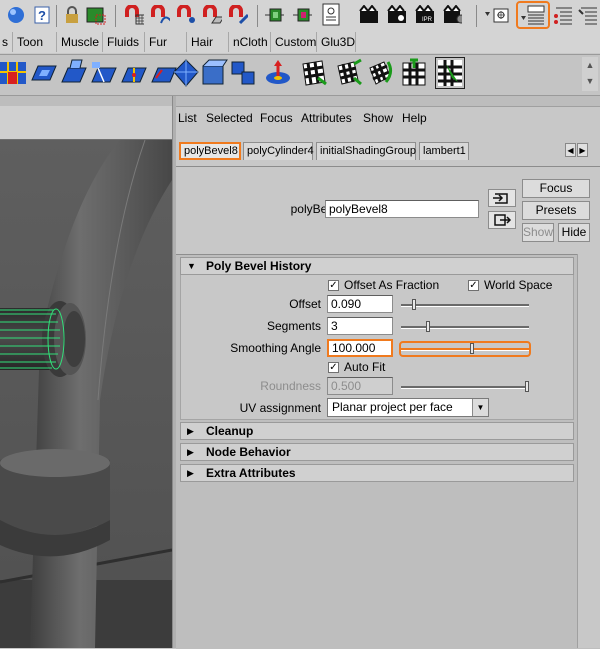  What do you see at coordinates (365, 367) in the screenshot?
I see `auto-fit-label: Auto Fit` at bounding box center [365, 367].